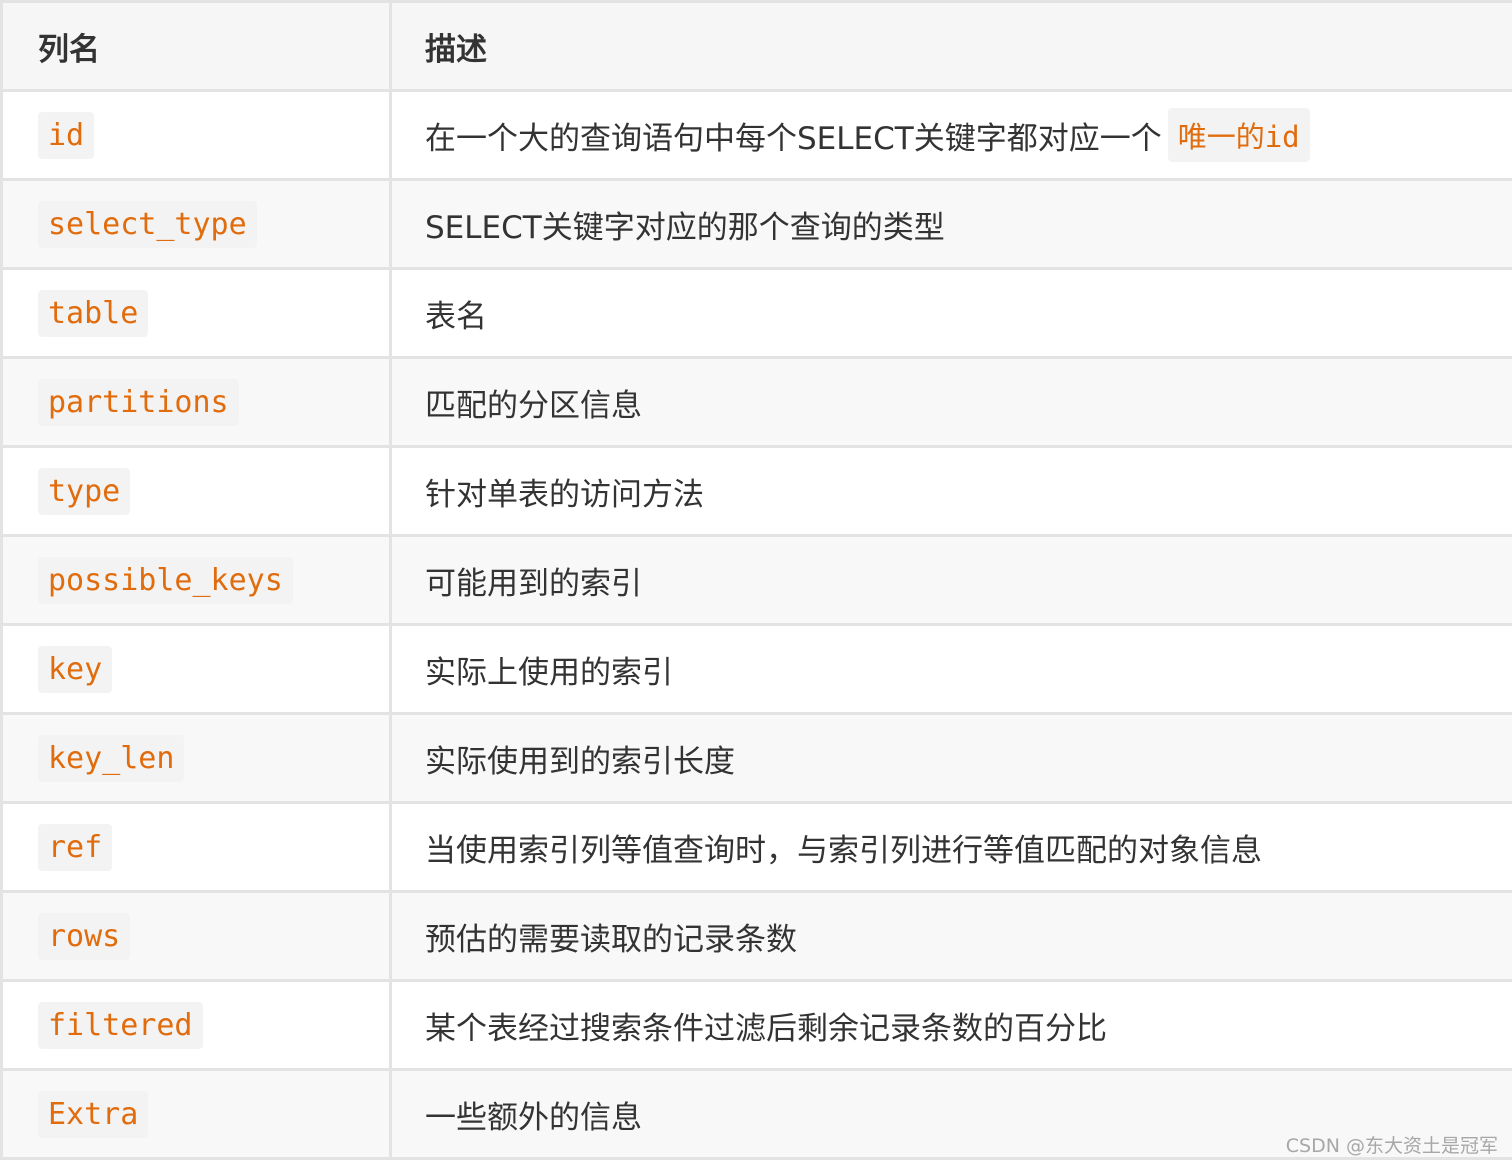  I want to click on table-row: key 实际上使用的索引, so click(757, 670).